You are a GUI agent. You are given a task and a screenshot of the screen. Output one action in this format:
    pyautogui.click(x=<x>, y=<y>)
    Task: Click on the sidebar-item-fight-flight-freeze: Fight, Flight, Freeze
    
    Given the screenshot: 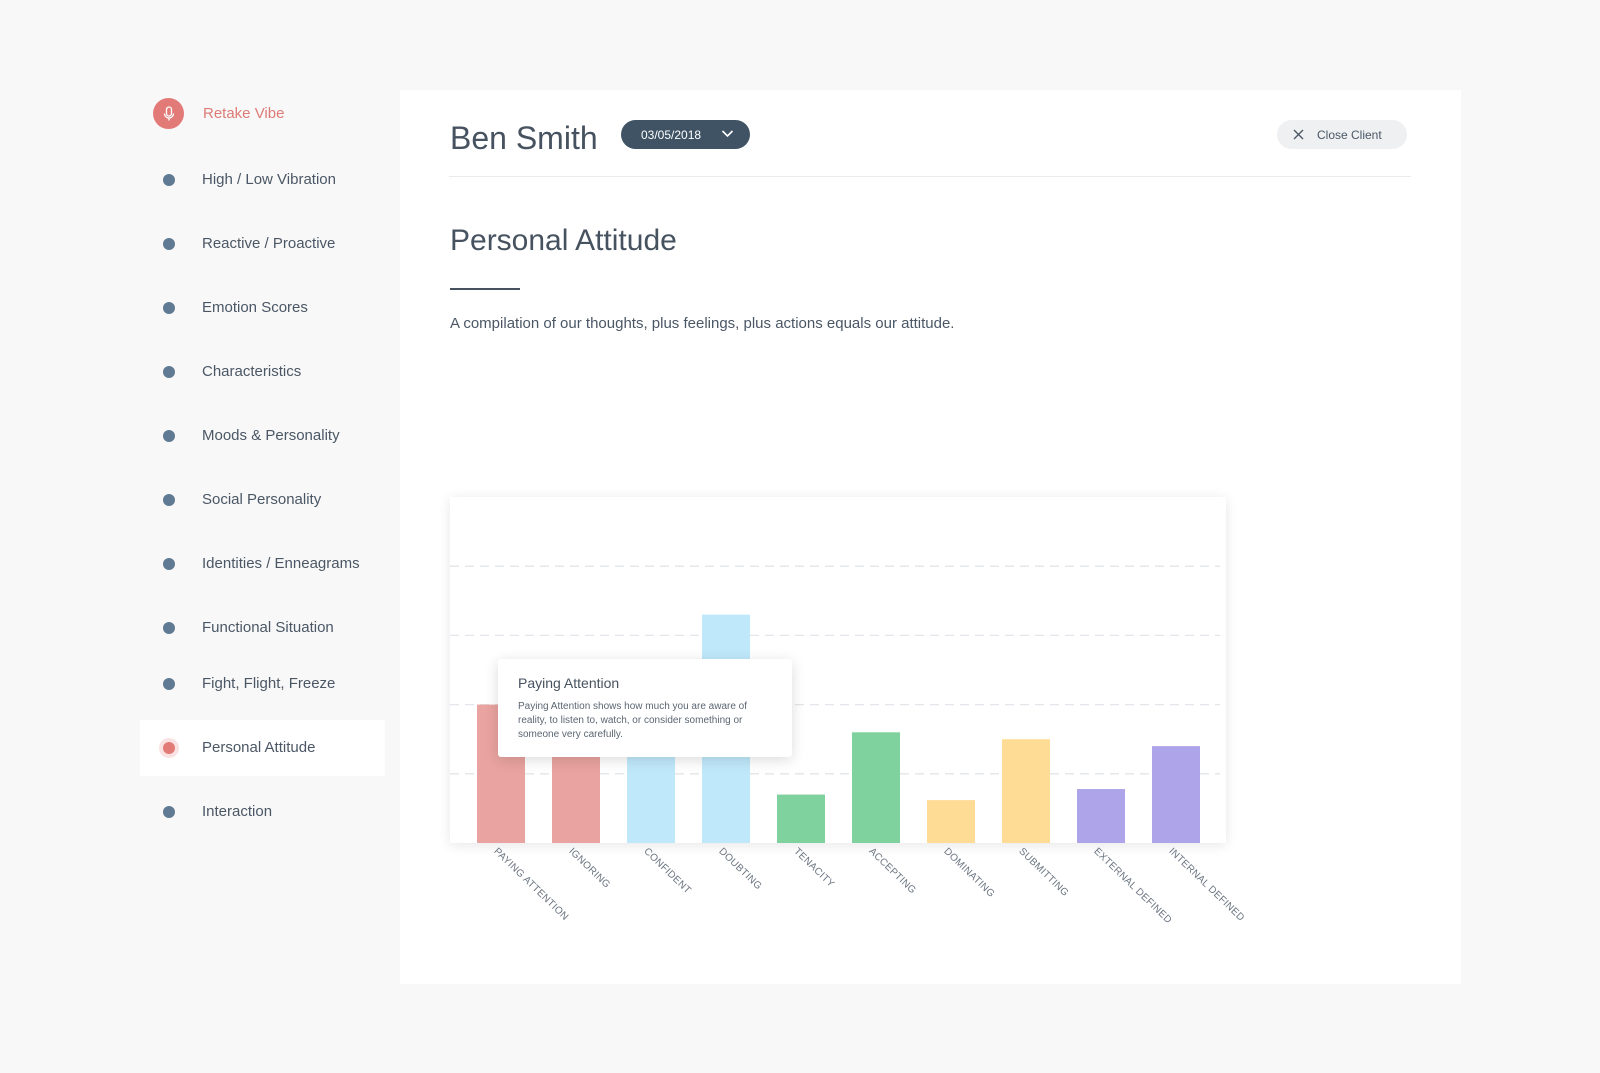 What is the action you would take?
    pyautogui.click(x=262, y=684)
    